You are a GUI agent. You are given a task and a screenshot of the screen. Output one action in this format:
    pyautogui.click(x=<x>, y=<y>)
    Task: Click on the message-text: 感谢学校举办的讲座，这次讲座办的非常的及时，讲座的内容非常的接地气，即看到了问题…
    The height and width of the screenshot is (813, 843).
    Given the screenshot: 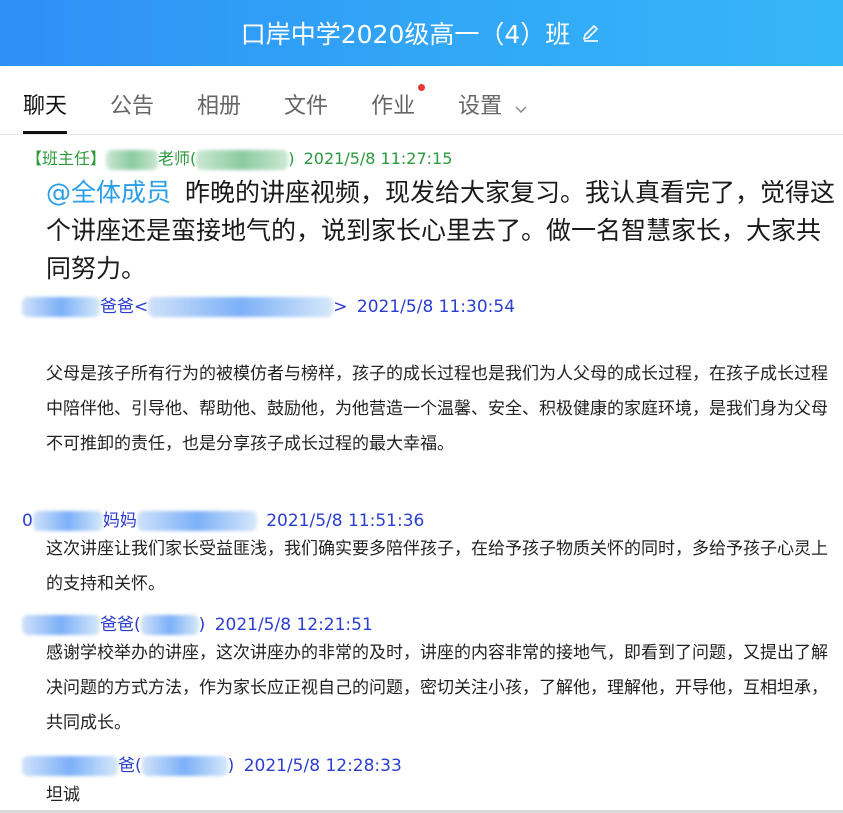 What is the action you would take?
    pyautogui.click(x=437, y=688)
    